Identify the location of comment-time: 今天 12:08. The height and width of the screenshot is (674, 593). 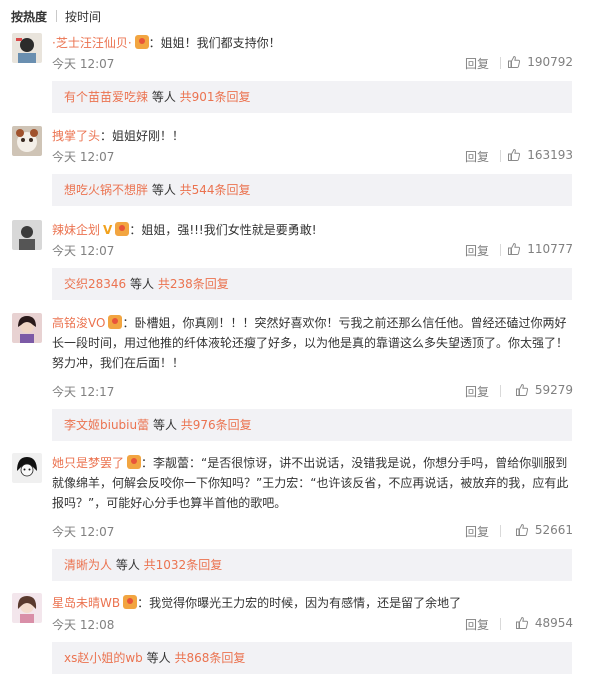
(83, 625).